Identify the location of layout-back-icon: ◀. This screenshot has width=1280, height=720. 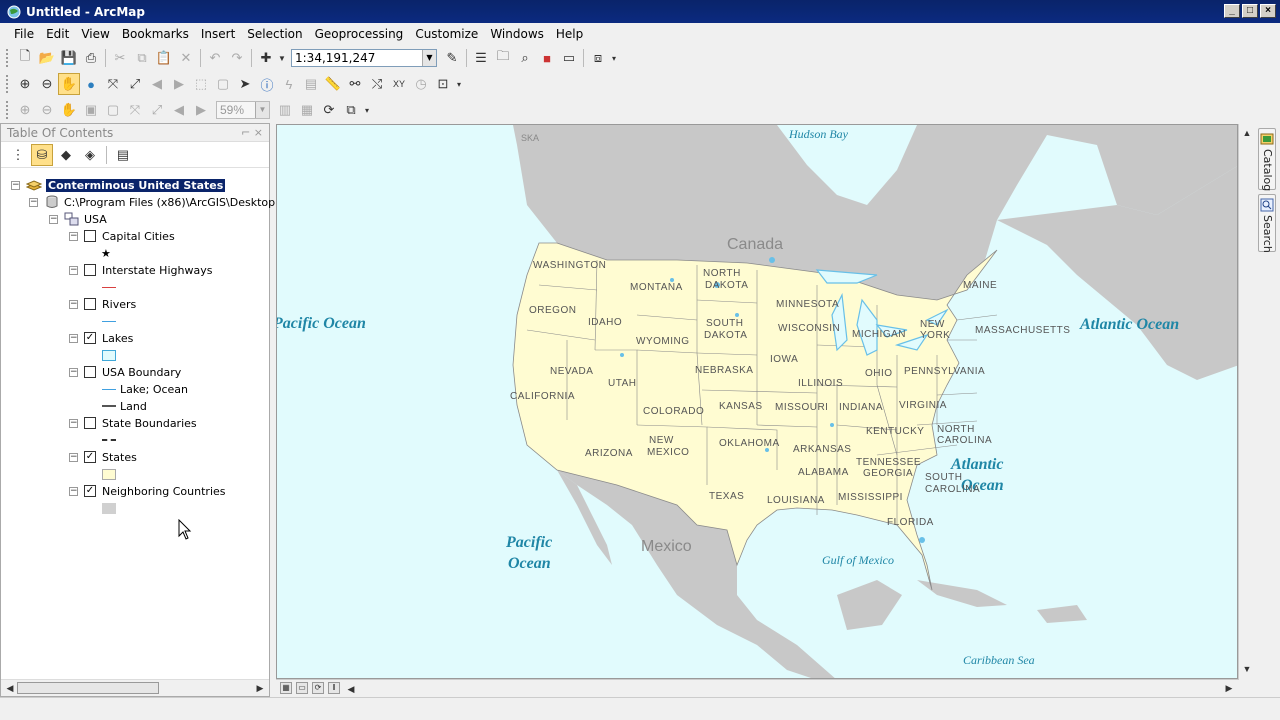
(179, 110).